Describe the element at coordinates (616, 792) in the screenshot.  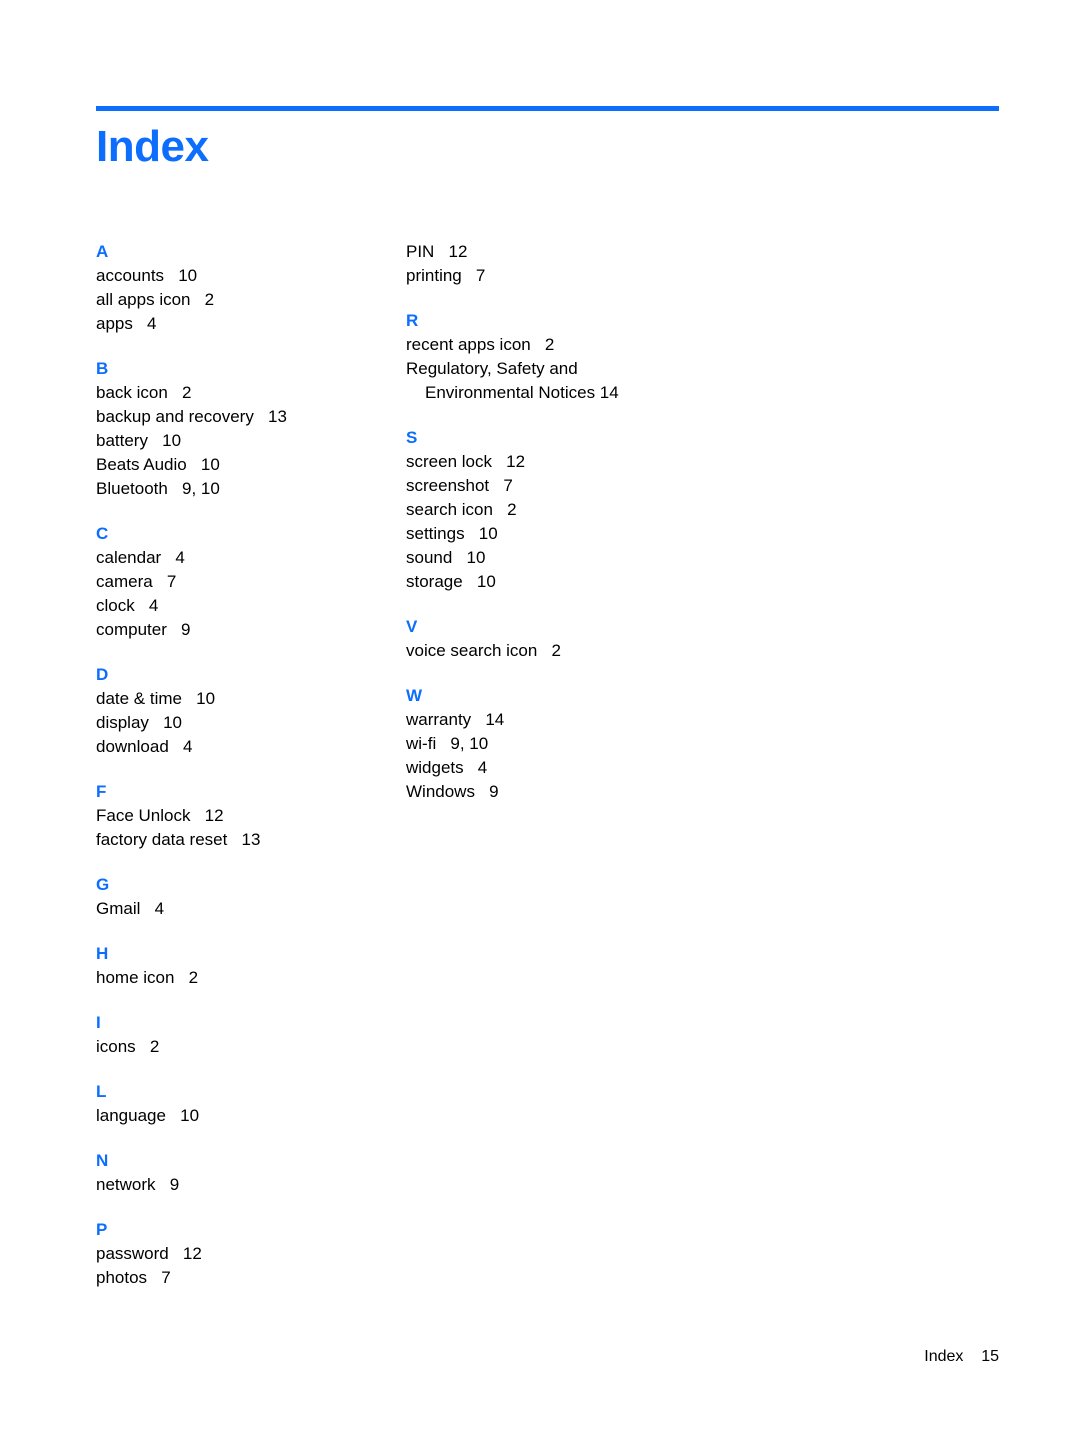
I see `index-entry: Windows 9` at that location.